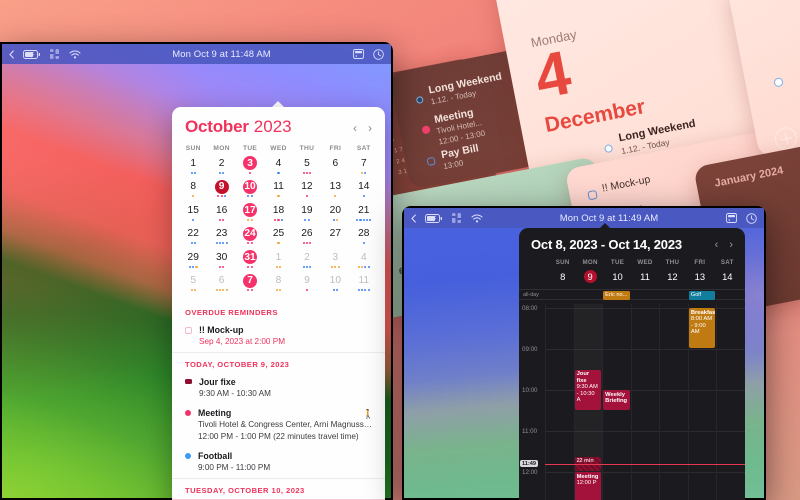 This screenshot has height=500, width=800. I want to click on calendar-day-cell: 30, so click(221, 260).